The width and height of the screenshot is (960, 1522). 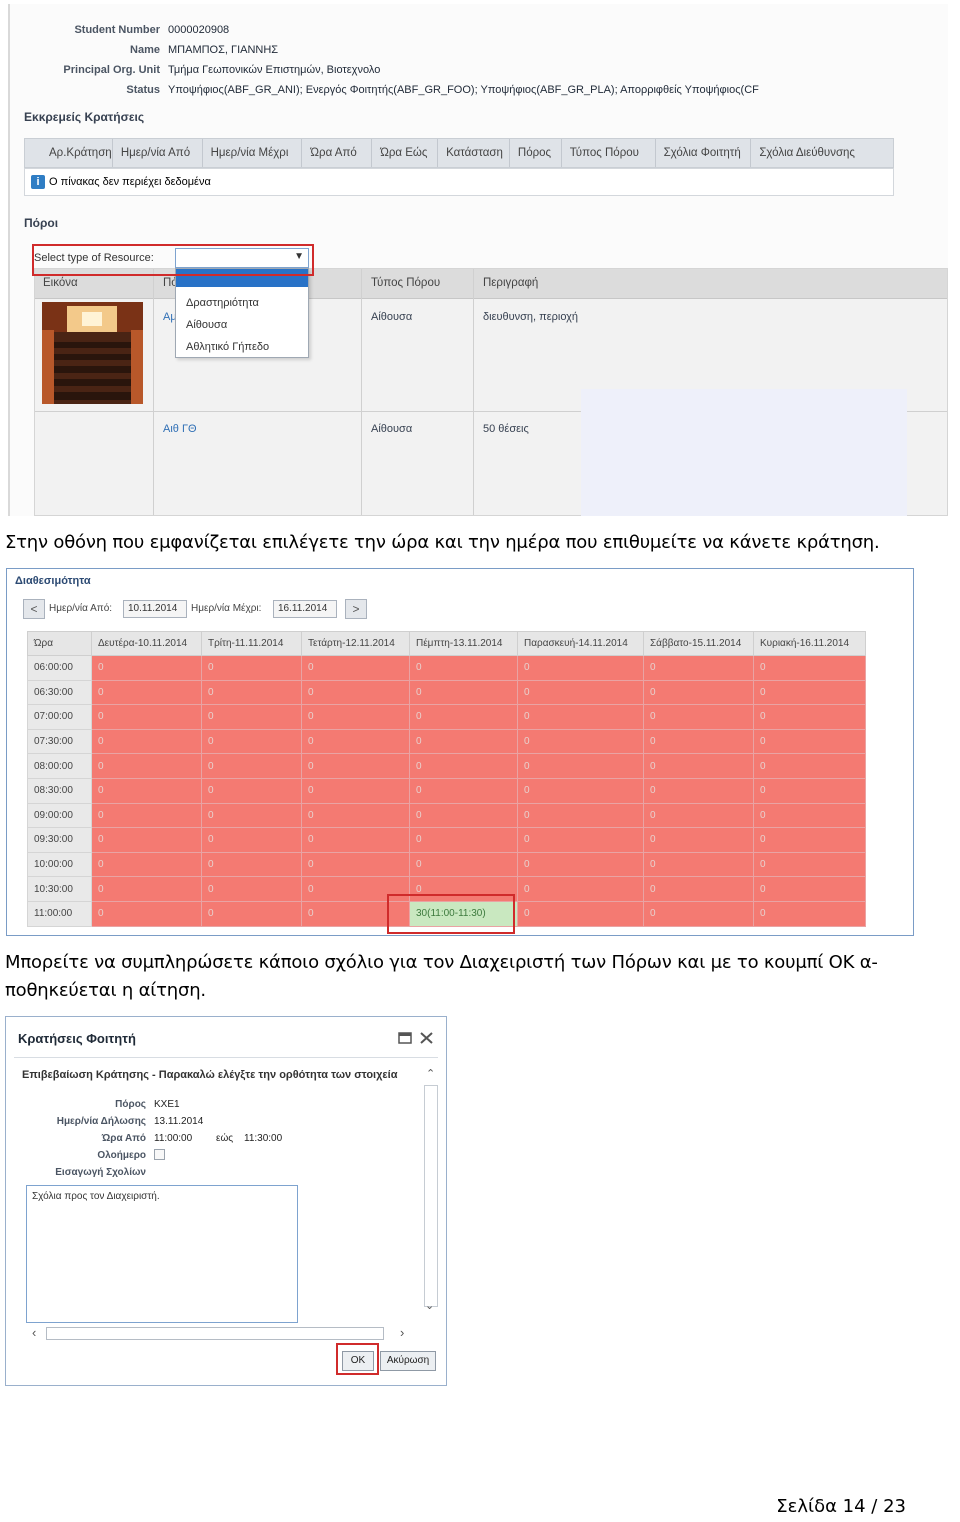 I want to click on col-time-to: Ώρα Εώς, so click(x=405, y=153).